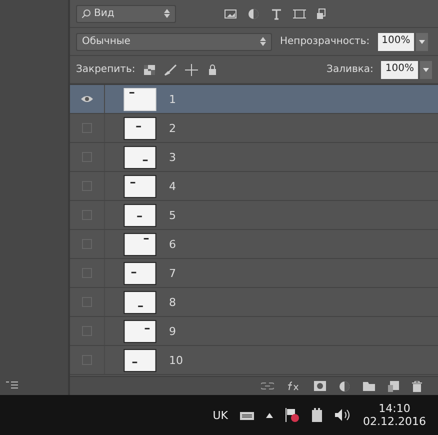 The image size is (438, 435). What do you see at coordinates (106, 69) in the screenshot?
I see `lock-label: Закрепить:` at bounding box center [106, 69].